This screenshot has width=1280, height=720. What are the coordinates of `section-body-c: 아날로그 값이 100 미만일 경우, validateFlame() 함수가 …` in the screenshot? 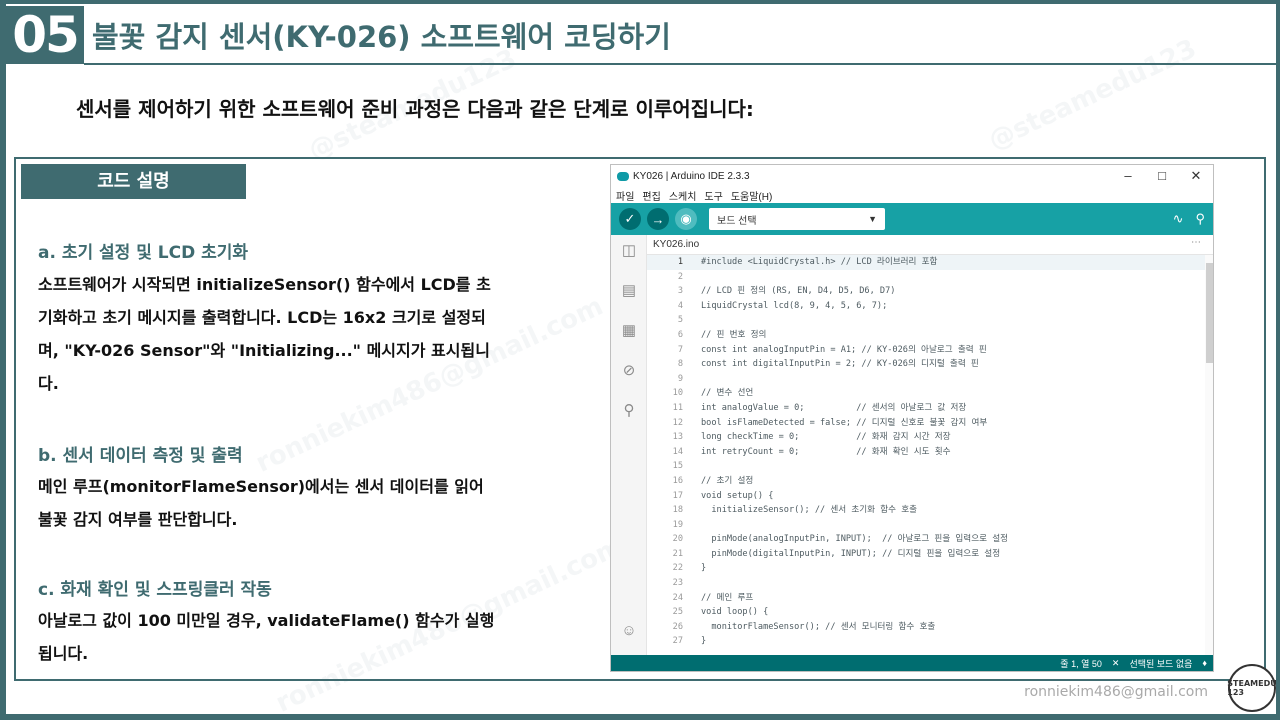 It's located at (266, 637).